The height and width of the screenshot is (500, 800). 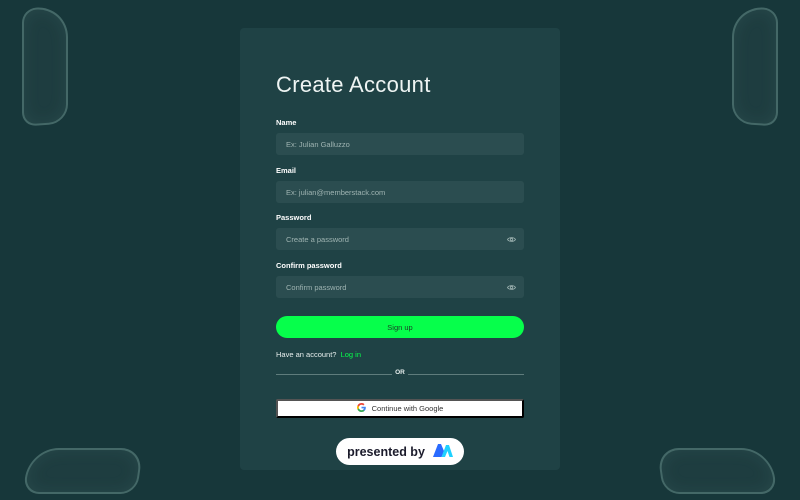 What do you see at coordinates (755, 66) in the screenshot?
I see `decorative-shape-top-right` at bounding box center [755, 66].